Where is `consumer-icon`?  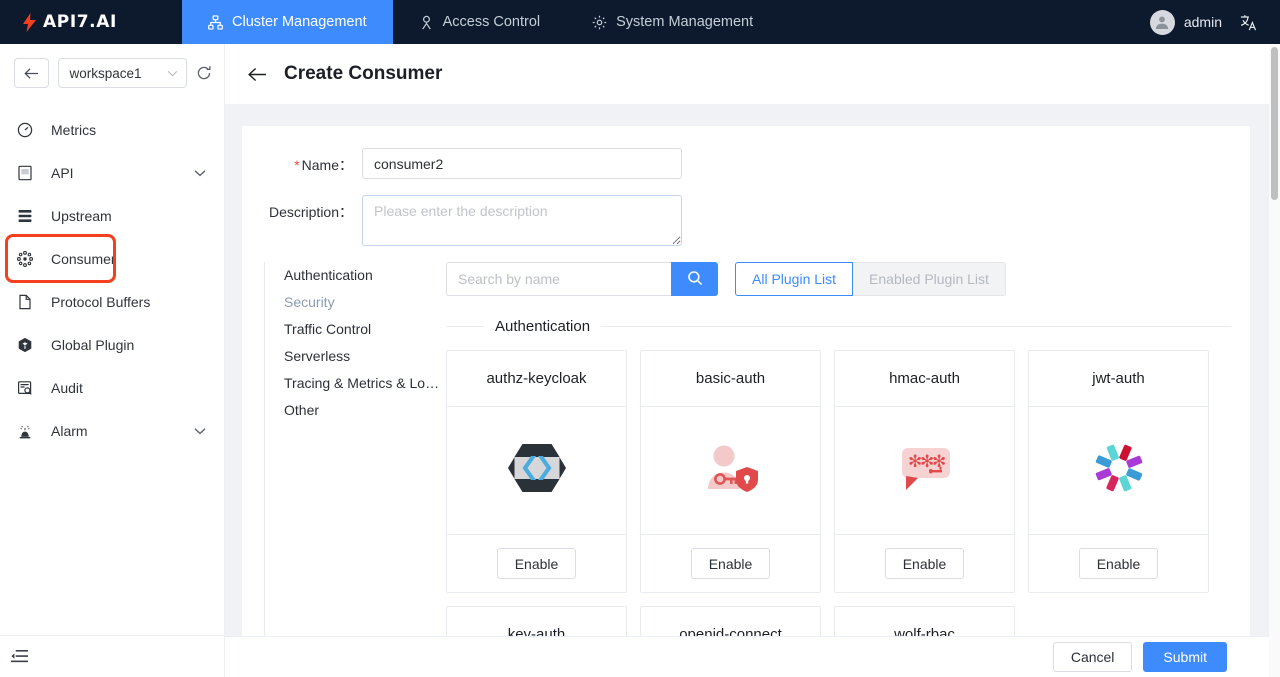 consumer-icon is located at coordinates (24, 258).